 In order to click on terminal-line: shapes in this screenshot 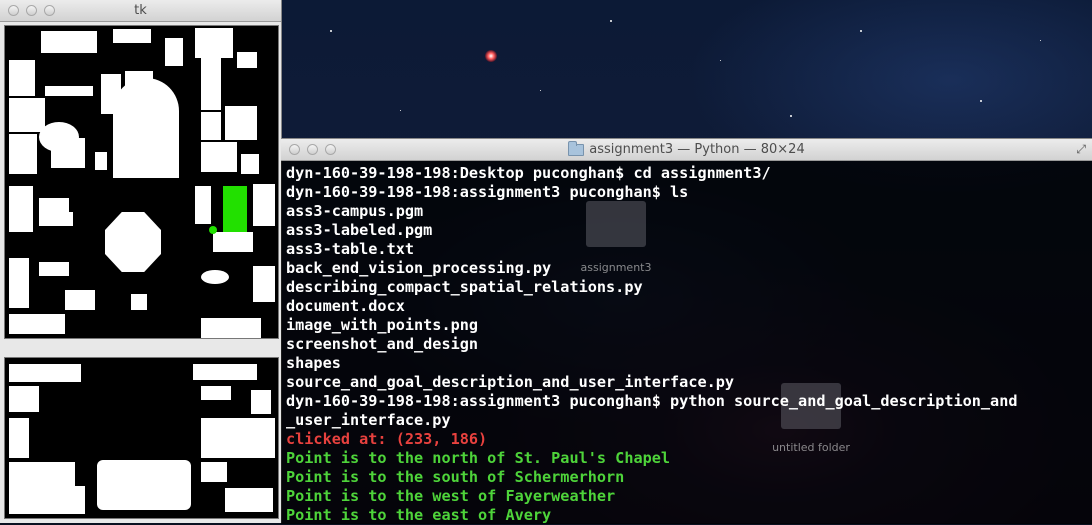, I will do `click(313, 363)`.